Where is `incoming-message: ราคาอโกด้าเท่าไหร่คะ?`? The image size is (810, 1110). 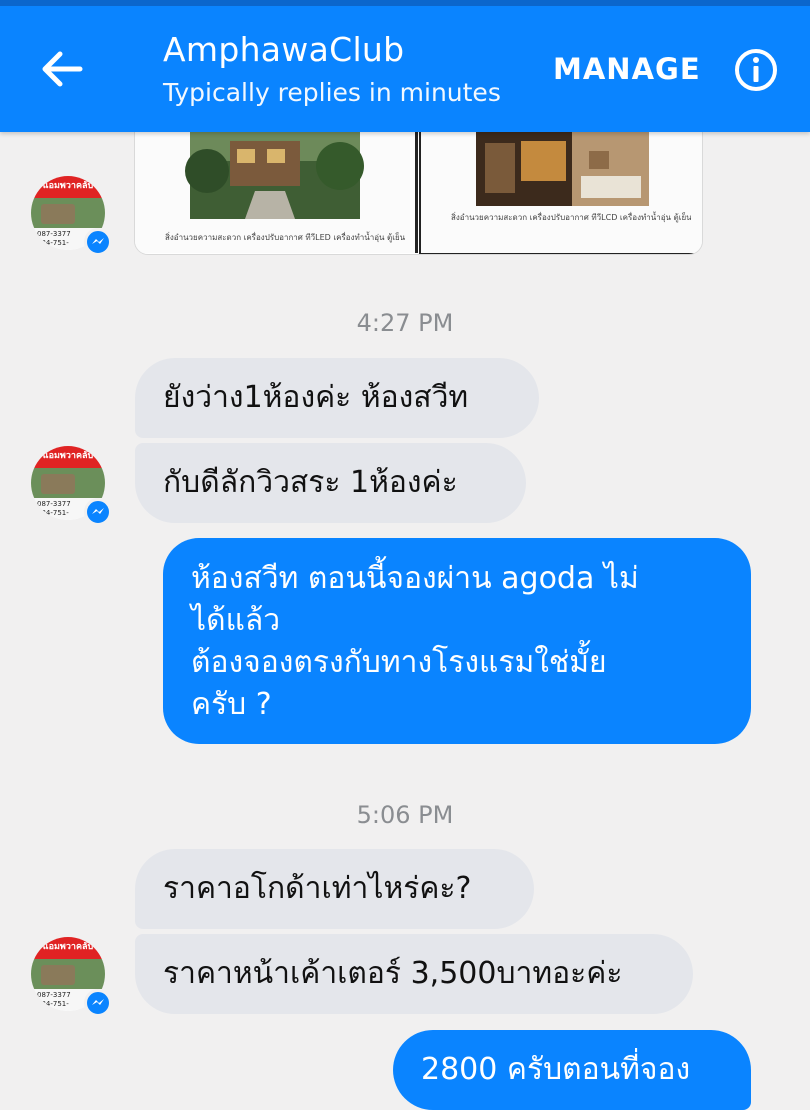 incoming-message: ราคาอโกด้าเท่าไหร่คะ? is located at coordinates (334, 889).